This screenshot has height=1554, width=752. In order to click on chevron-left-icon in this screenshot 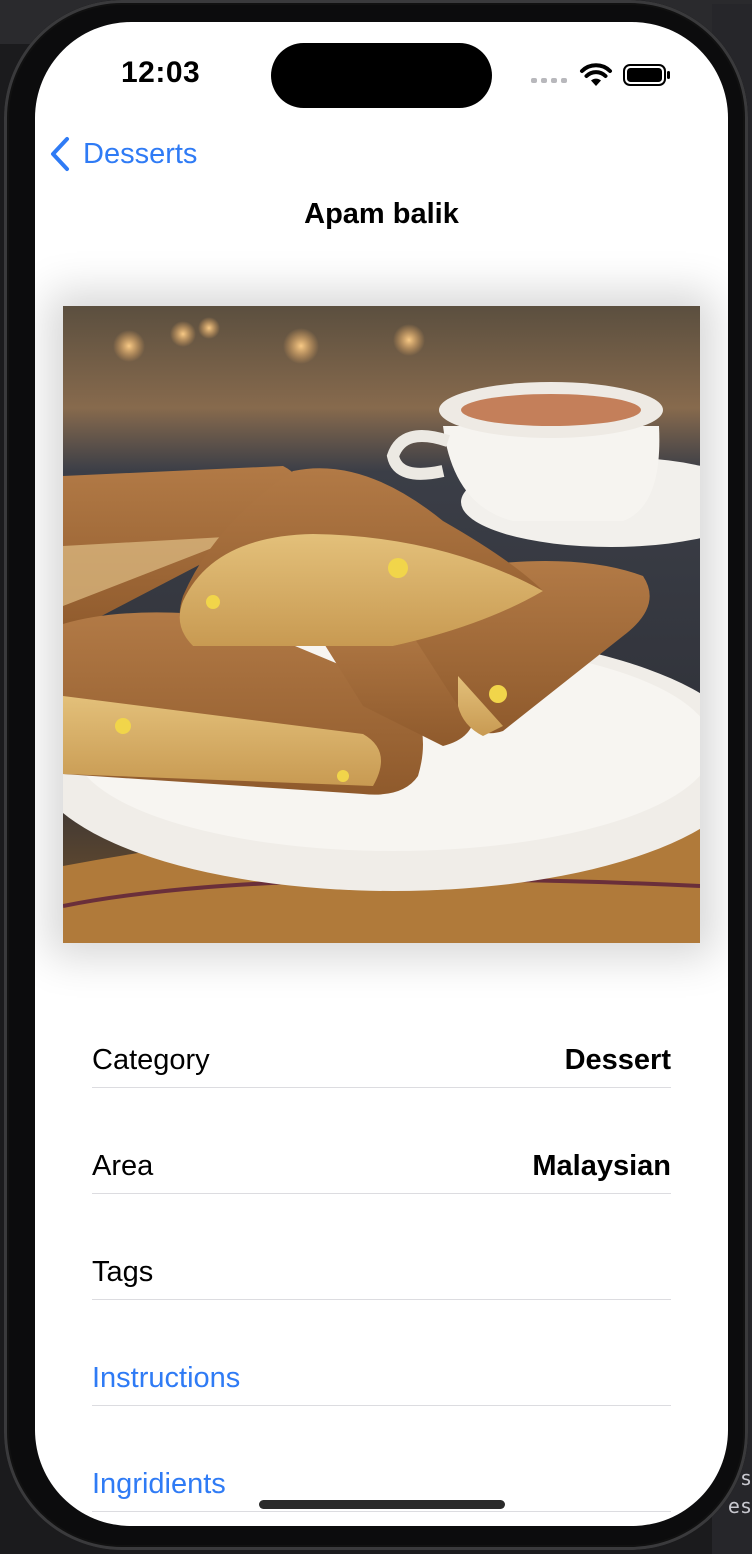, I will do `click(60, 154)`.